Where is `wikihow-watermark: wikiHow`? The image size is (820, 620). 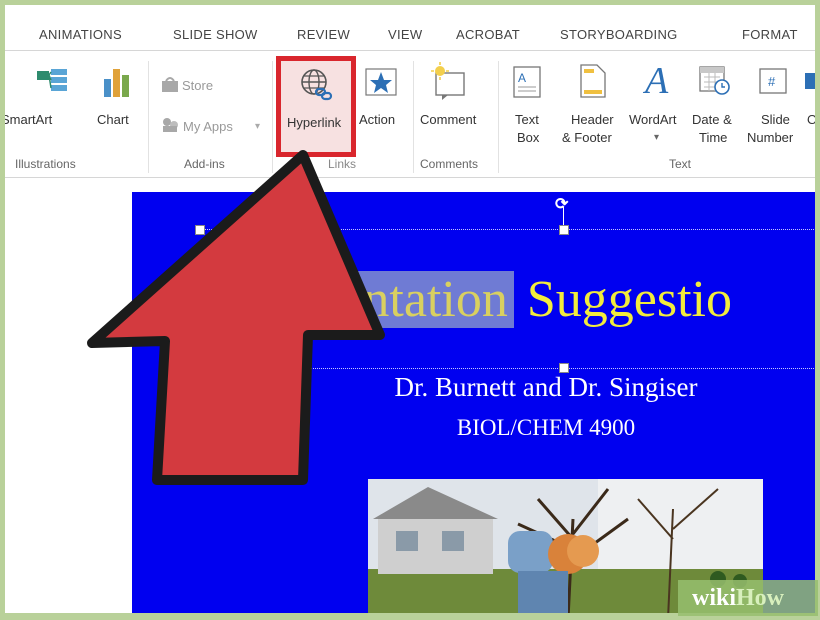
wikihow-watermark: wikiHow is located at coordinates (748, 598).